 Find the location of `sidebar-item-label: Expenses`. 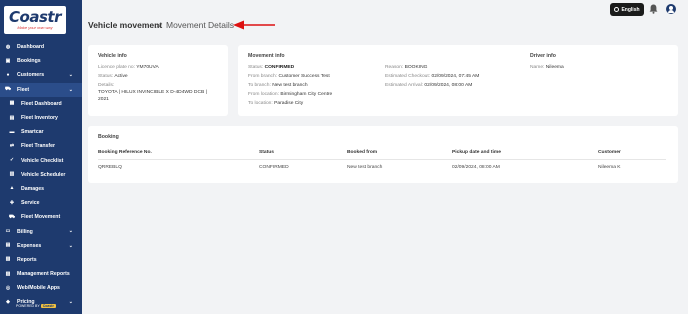

sidebar-item-label: Expenses is located at coordinates (29, 245).